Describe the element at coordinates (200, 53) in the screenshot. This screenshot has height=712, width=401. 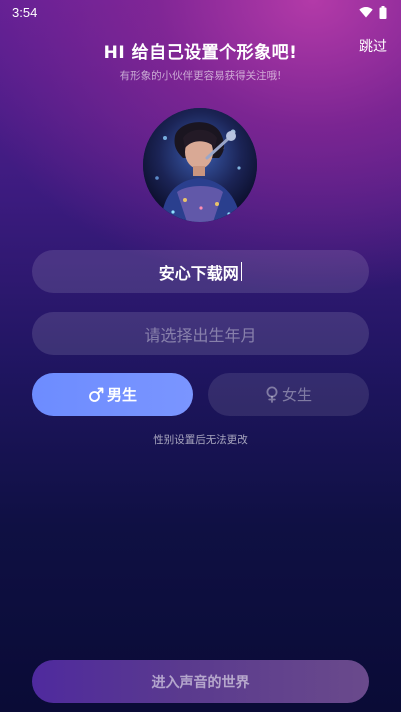
I see `page-title: HI 给自己设置个形象吧!` at that location.